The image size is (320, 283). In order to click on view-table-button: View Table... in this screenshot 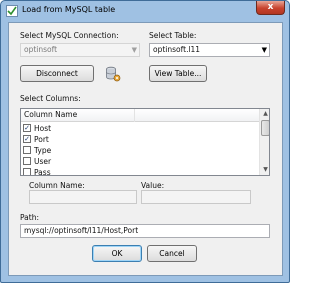, I will do `click(178, 73)`.